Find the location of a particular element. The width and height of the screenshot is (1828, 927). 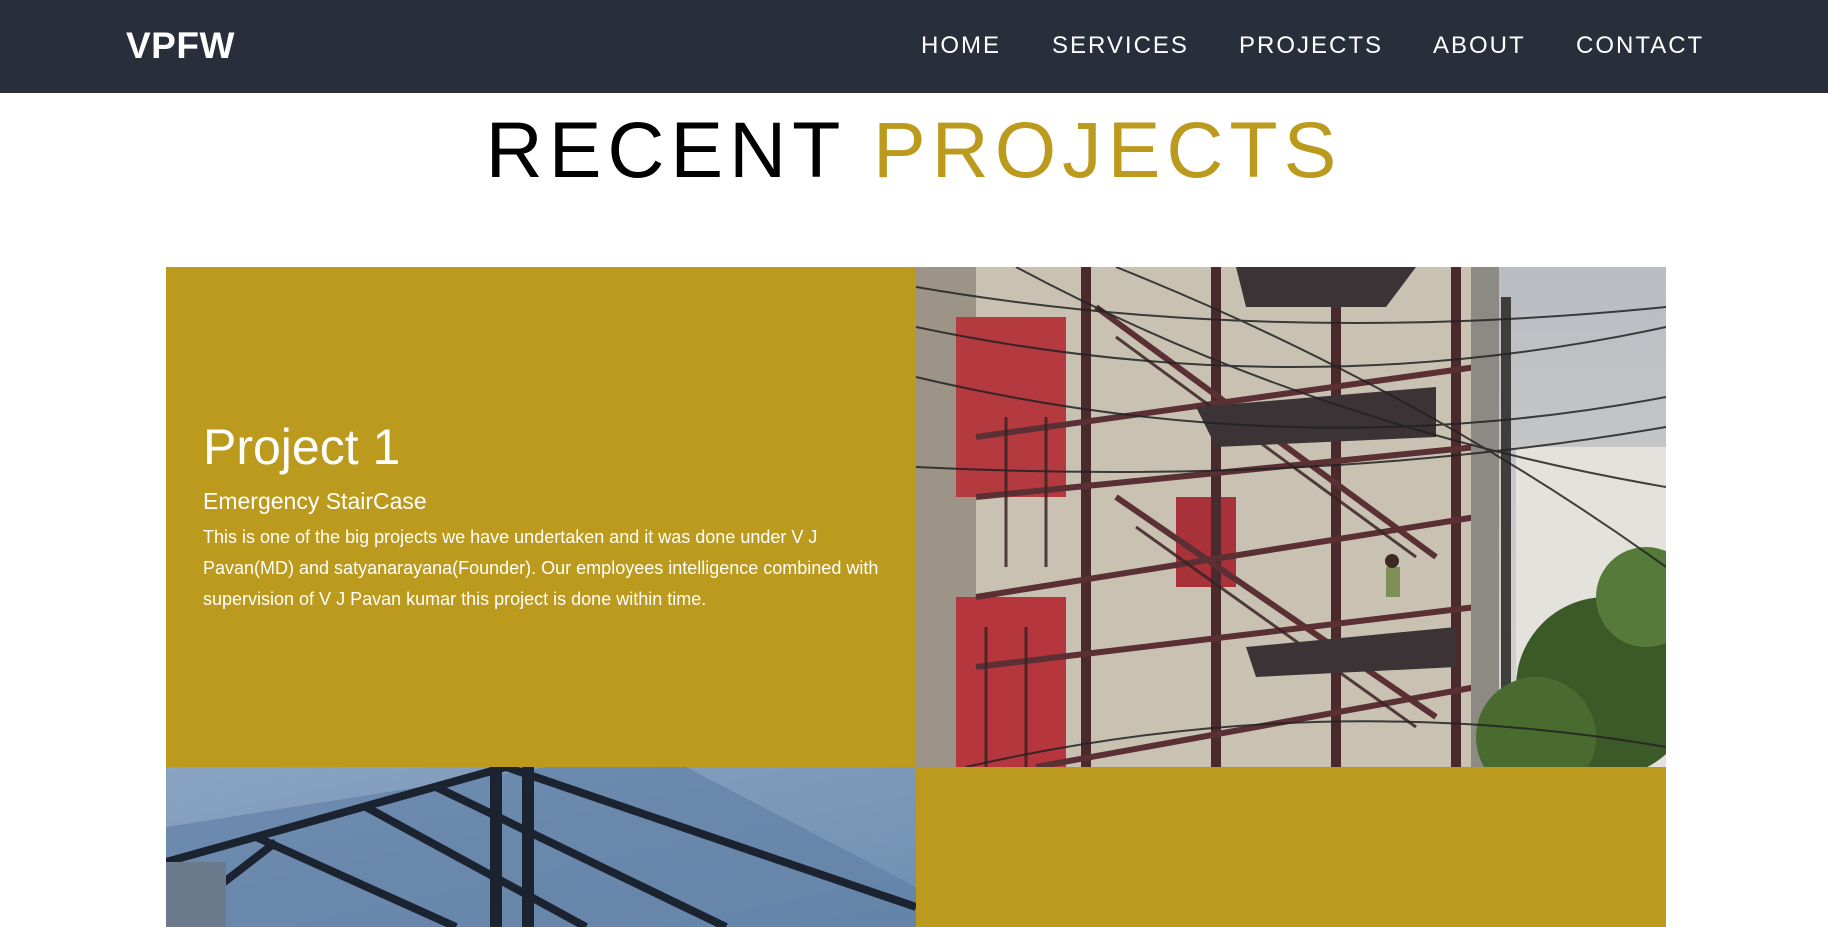

project-1-subtitle: Emergency StairCase is located at coordinates (315, 501).